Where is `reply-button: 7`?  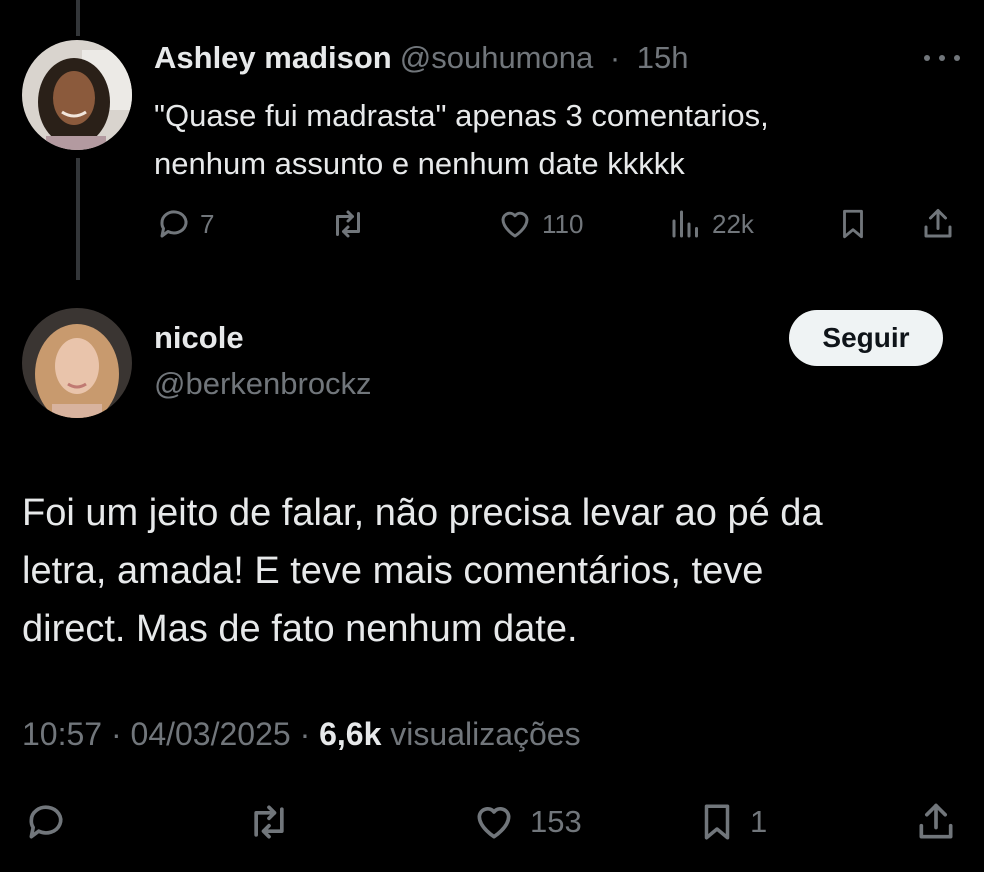 reply-button: 7 is located at coordinates (185, 224).